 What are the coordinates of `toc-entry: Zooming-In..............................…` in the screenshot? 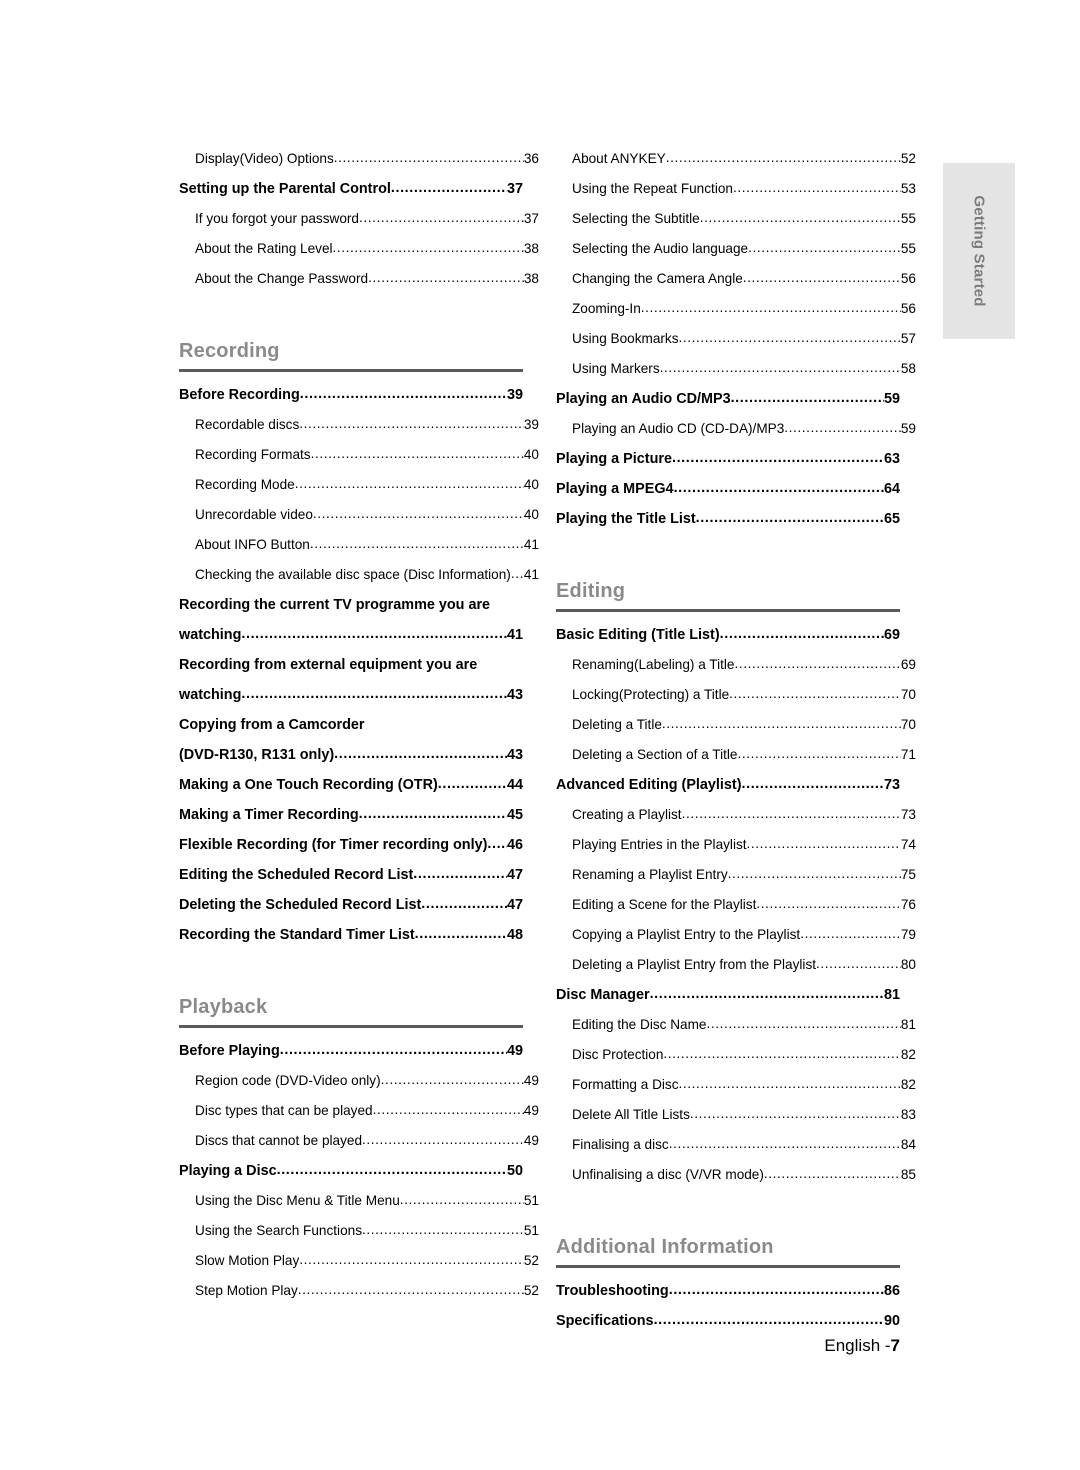 It's located at (736, 316).